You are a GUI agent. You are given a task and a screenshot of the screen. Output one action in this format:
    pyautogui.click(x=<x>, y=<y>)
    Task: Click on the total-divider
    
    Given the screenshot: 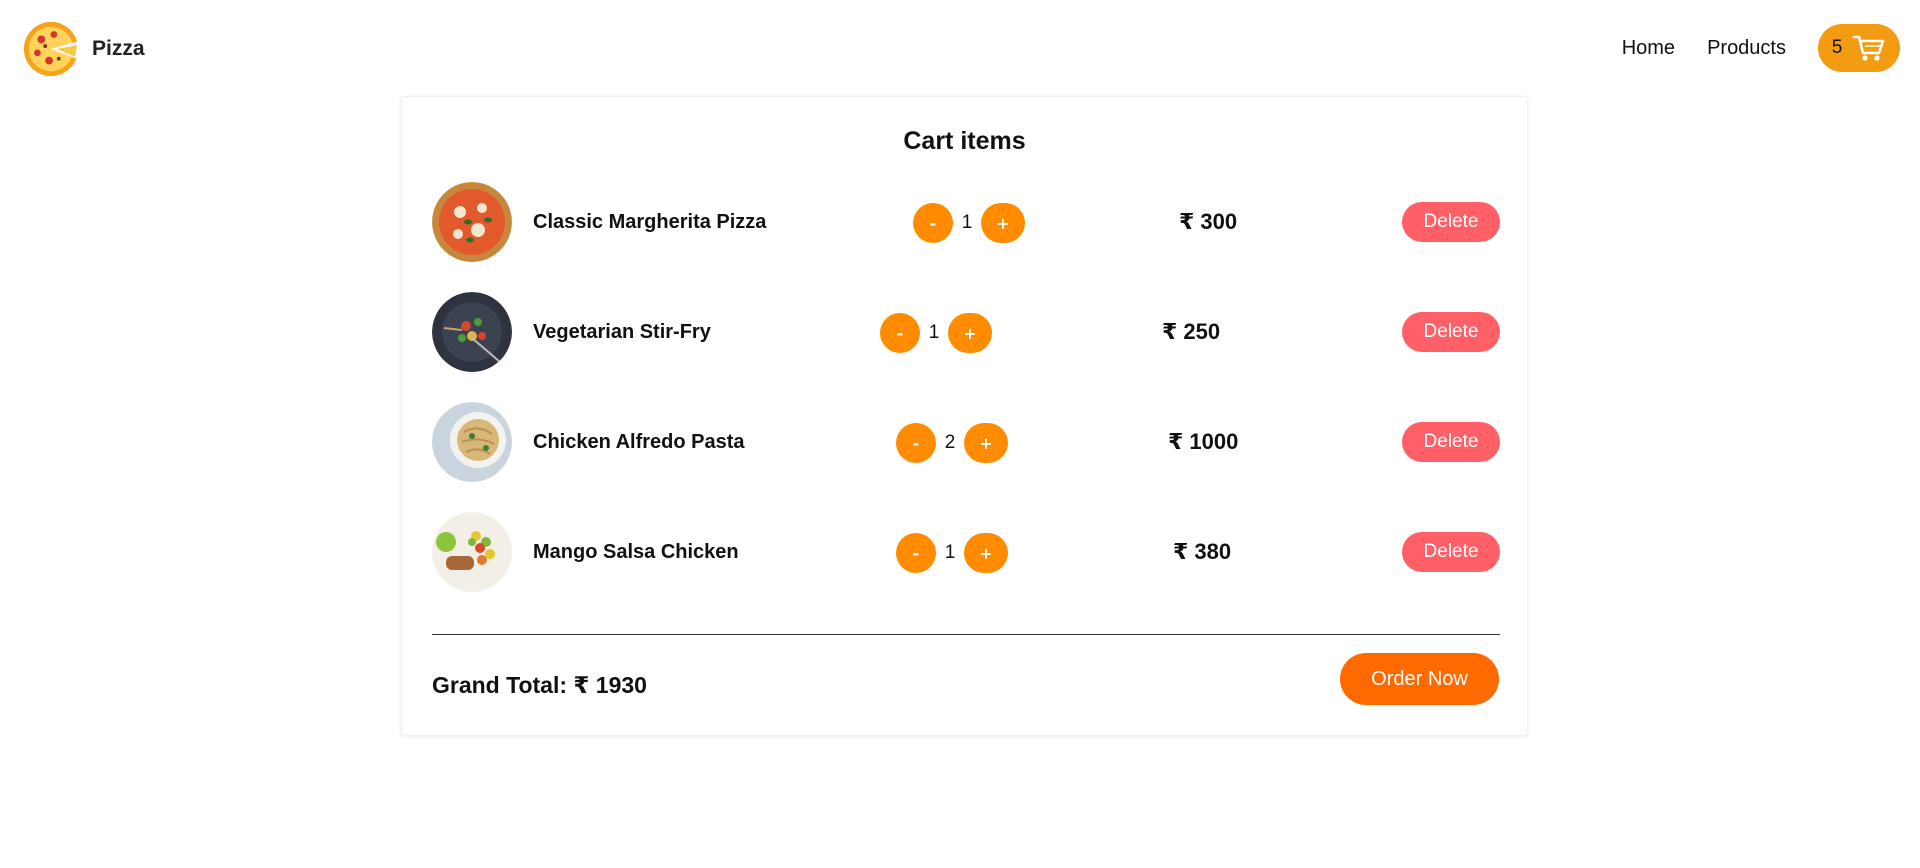 What is the action you would take?
    pyautogui.click(x=966, y=634)
    